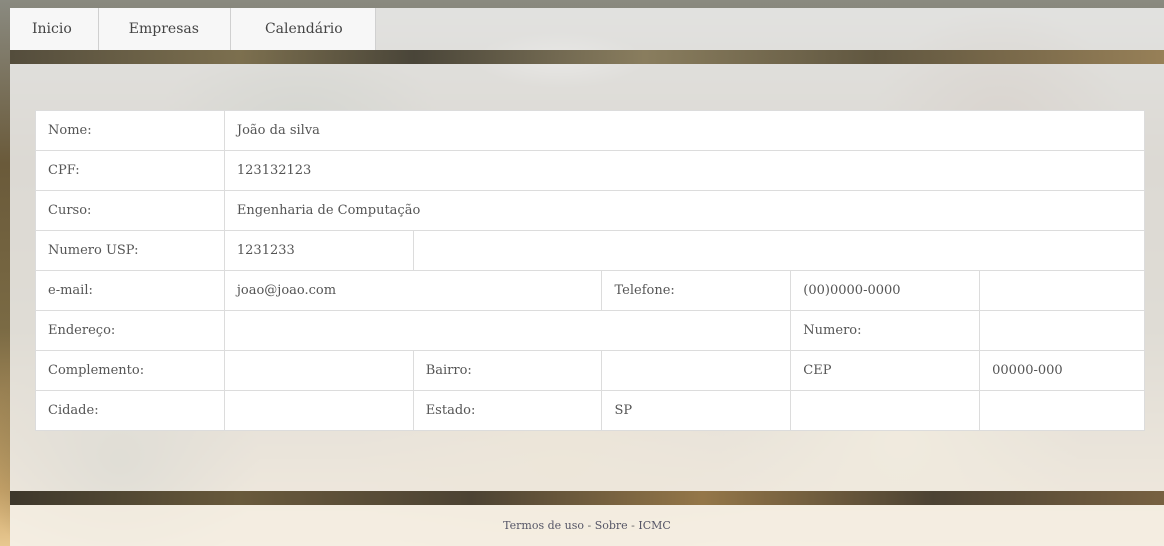 The width and height of the screenshot is (1164, 546). I want to click on cidade-value, so click(318, 410).